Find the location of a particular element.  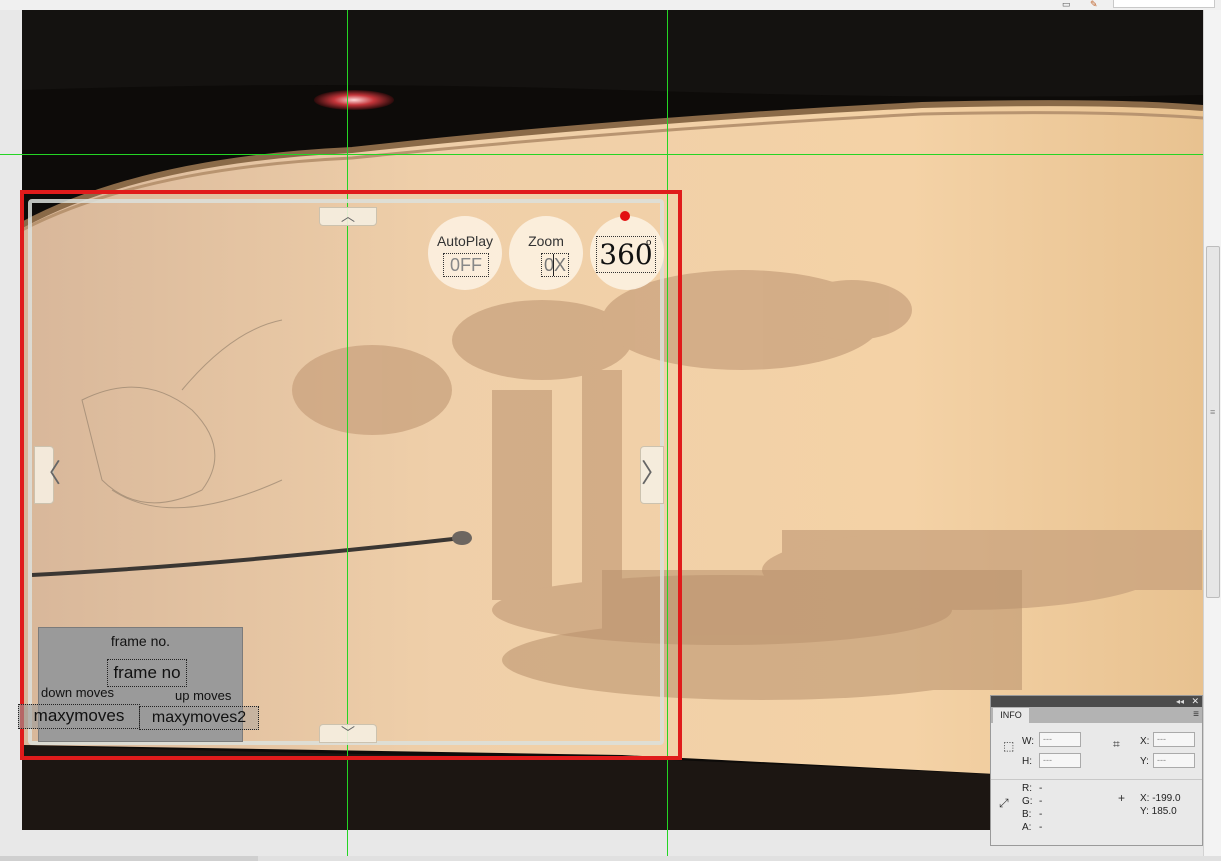

horizontal-scrollbar-thumb is located at coordinates (129, 858).